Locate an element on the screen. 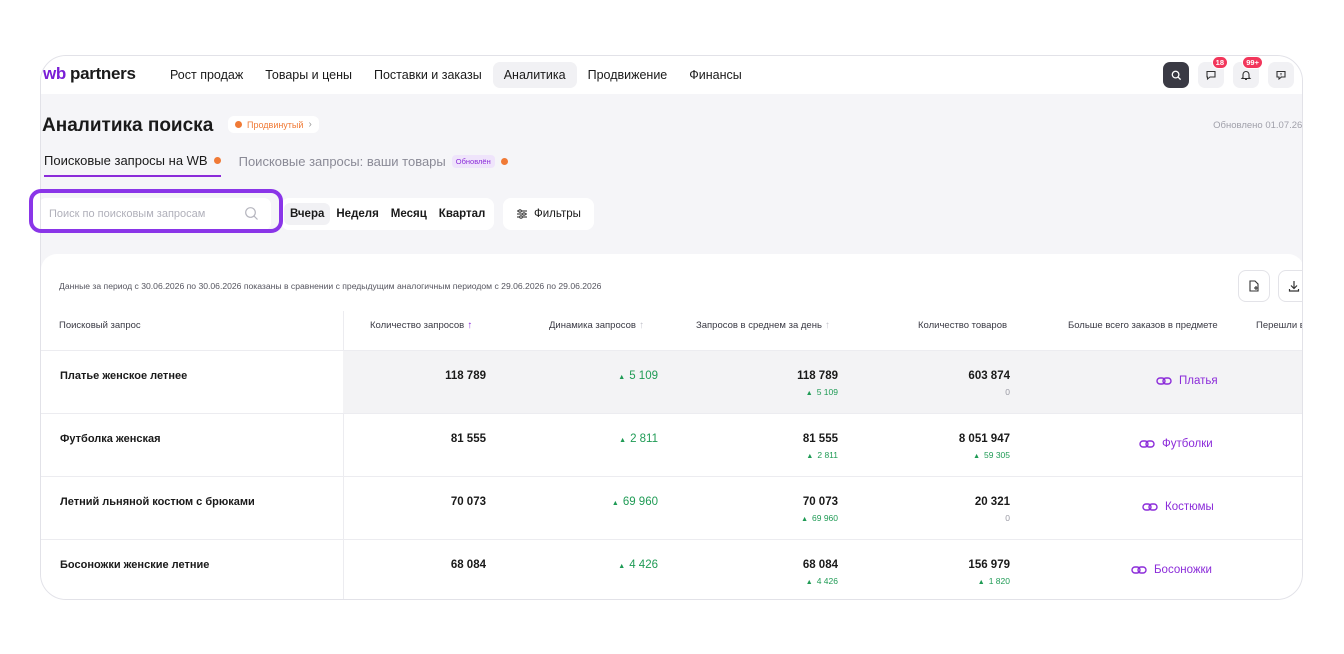 This screenshot has height=654, width=1344. col-query: Поисковый запрос is located at coordinates (100, 325).